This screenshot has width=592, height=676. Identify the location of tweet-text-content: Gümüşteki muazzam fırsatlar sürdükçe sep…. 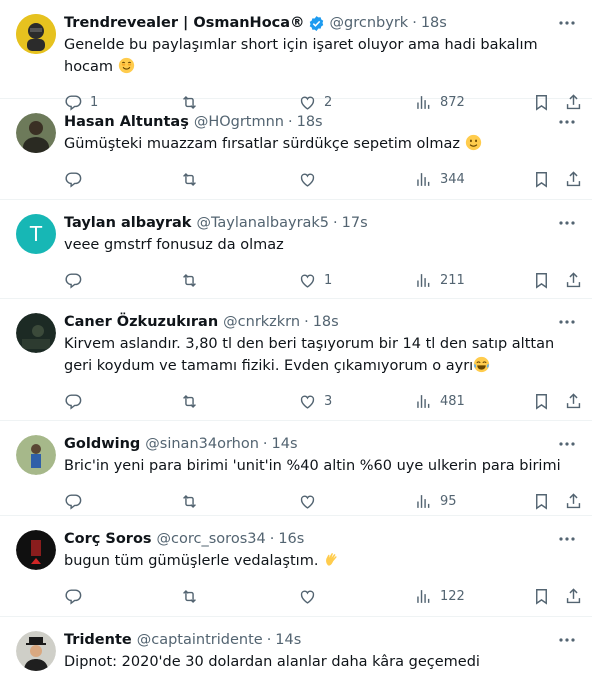
(262, 144).